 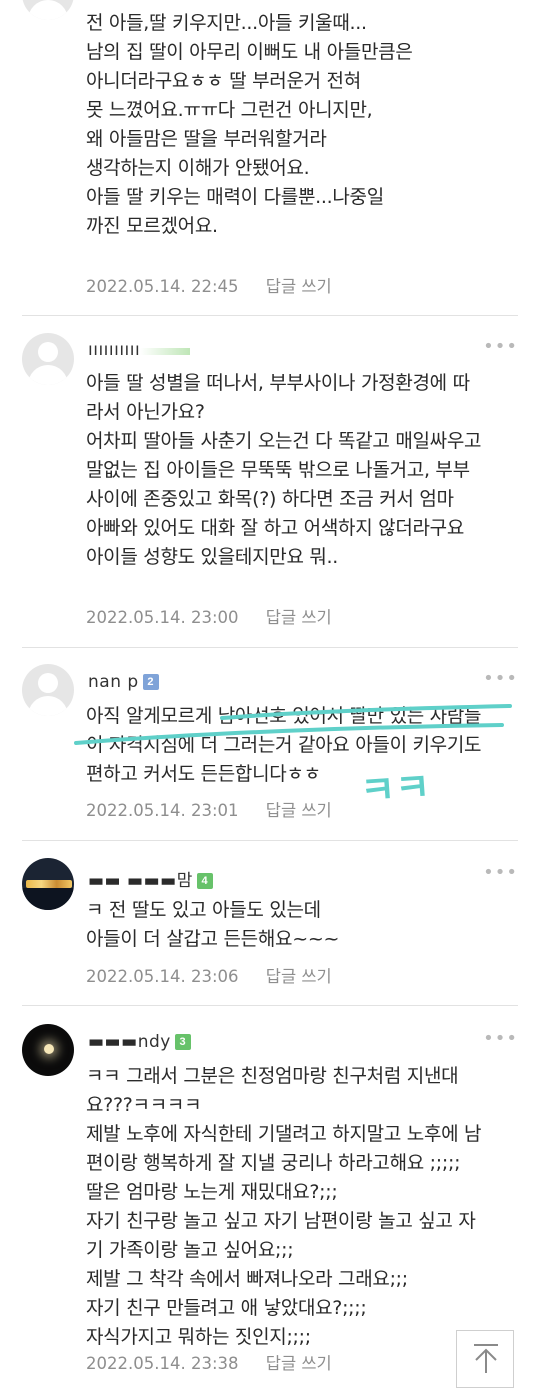 What do you see at coordinates (162, 810) in the screenshot?
I see `comment-date: 2022.05.14. 23:01` at bounding box center [162, 810].